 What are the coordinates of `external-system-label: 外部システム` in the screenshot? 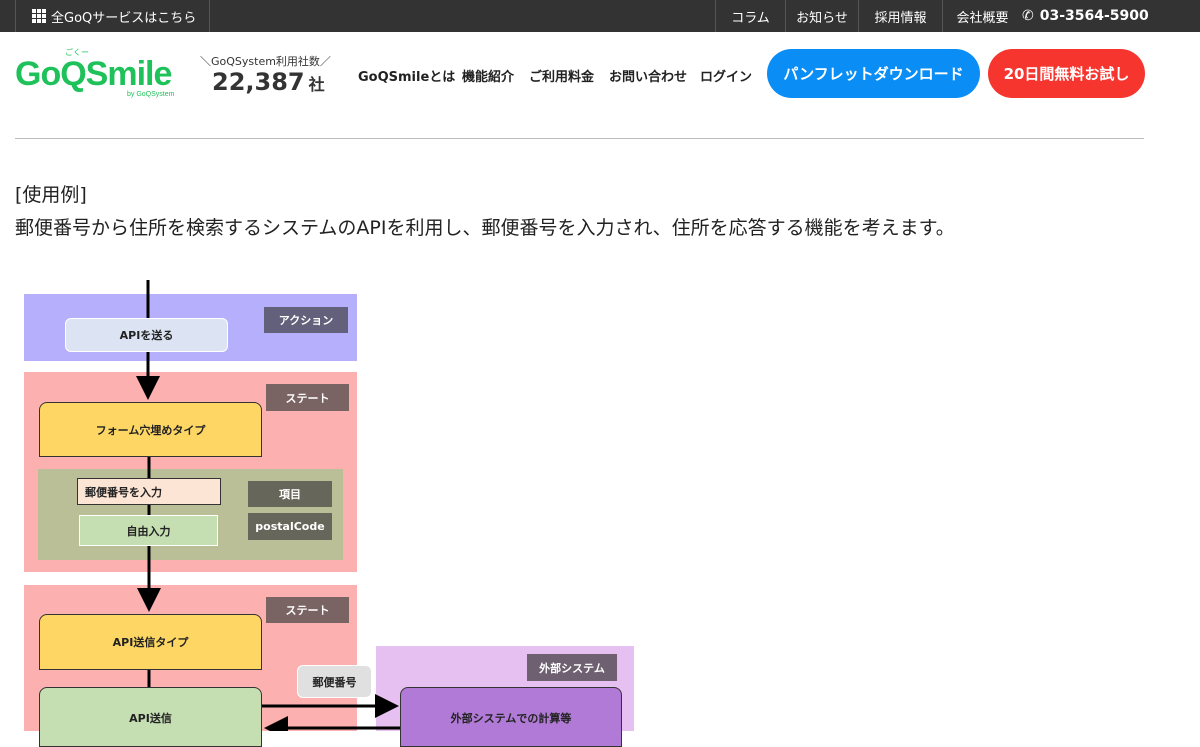 It's located at (572, 667).